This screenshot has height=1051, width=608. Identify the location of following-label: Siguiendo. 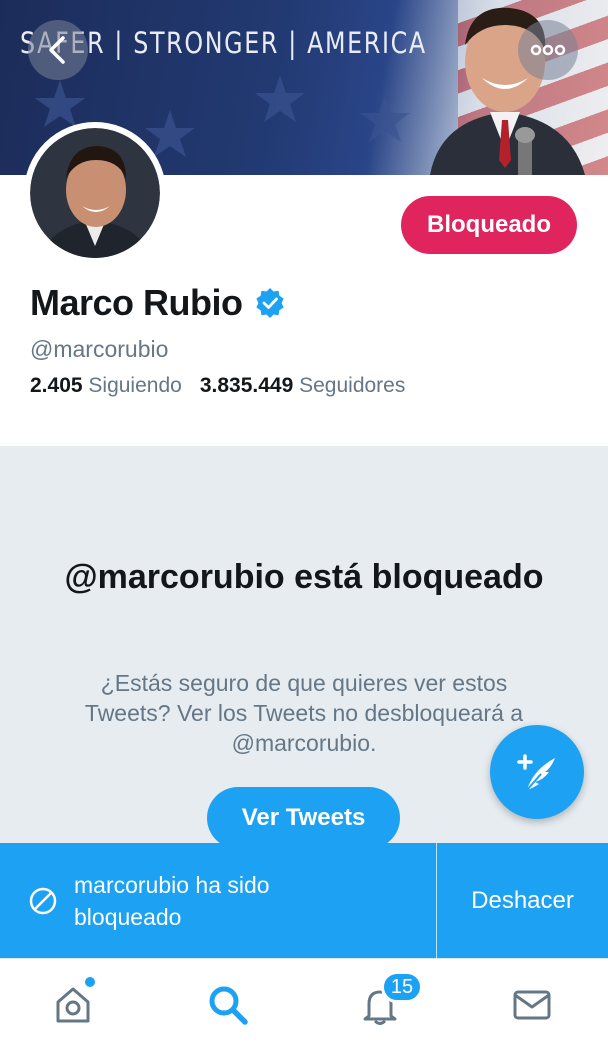
(135, 385).